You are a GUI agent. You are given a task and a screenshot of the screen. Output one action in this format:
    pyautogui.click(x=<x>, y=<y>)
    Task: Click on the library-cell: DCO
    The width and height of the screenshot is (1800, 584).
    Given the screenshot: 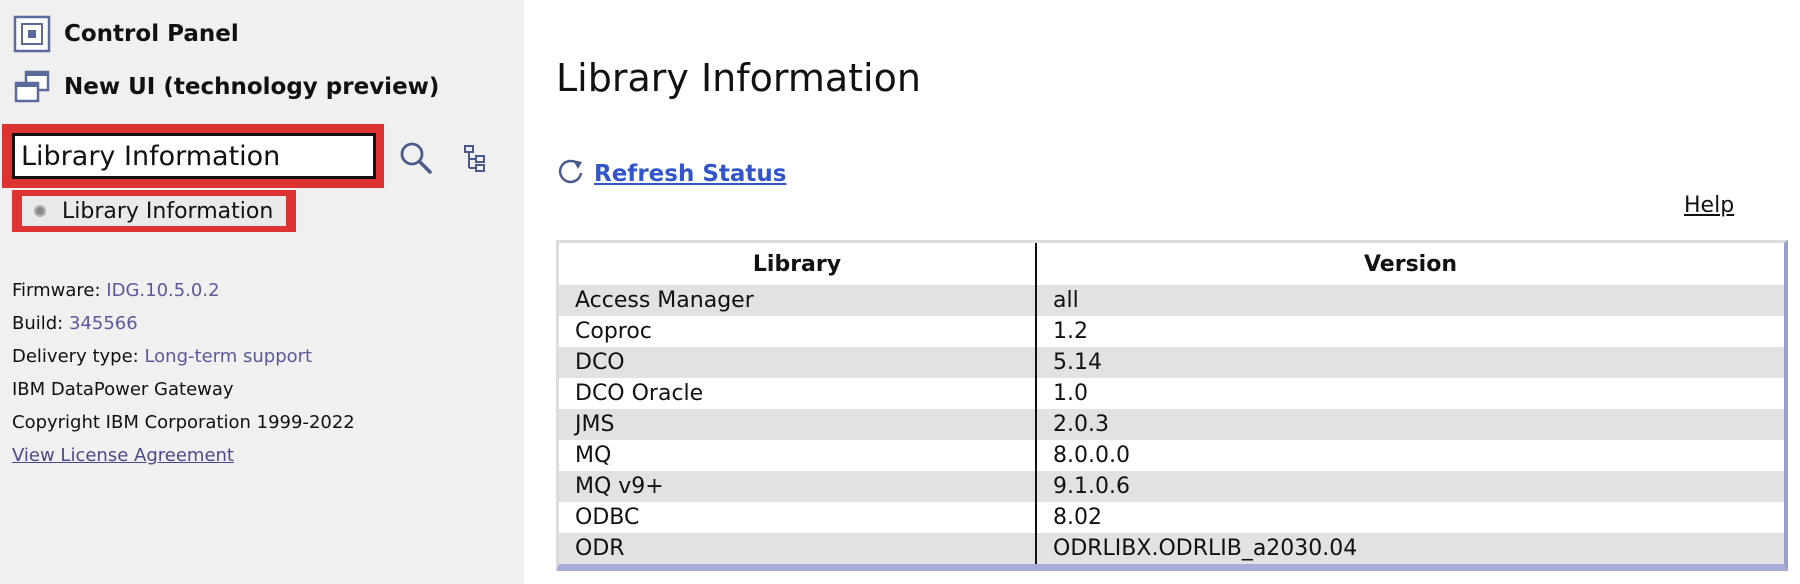 What is the action you would take?
    pyautogui.click(x=798, y=362)
    